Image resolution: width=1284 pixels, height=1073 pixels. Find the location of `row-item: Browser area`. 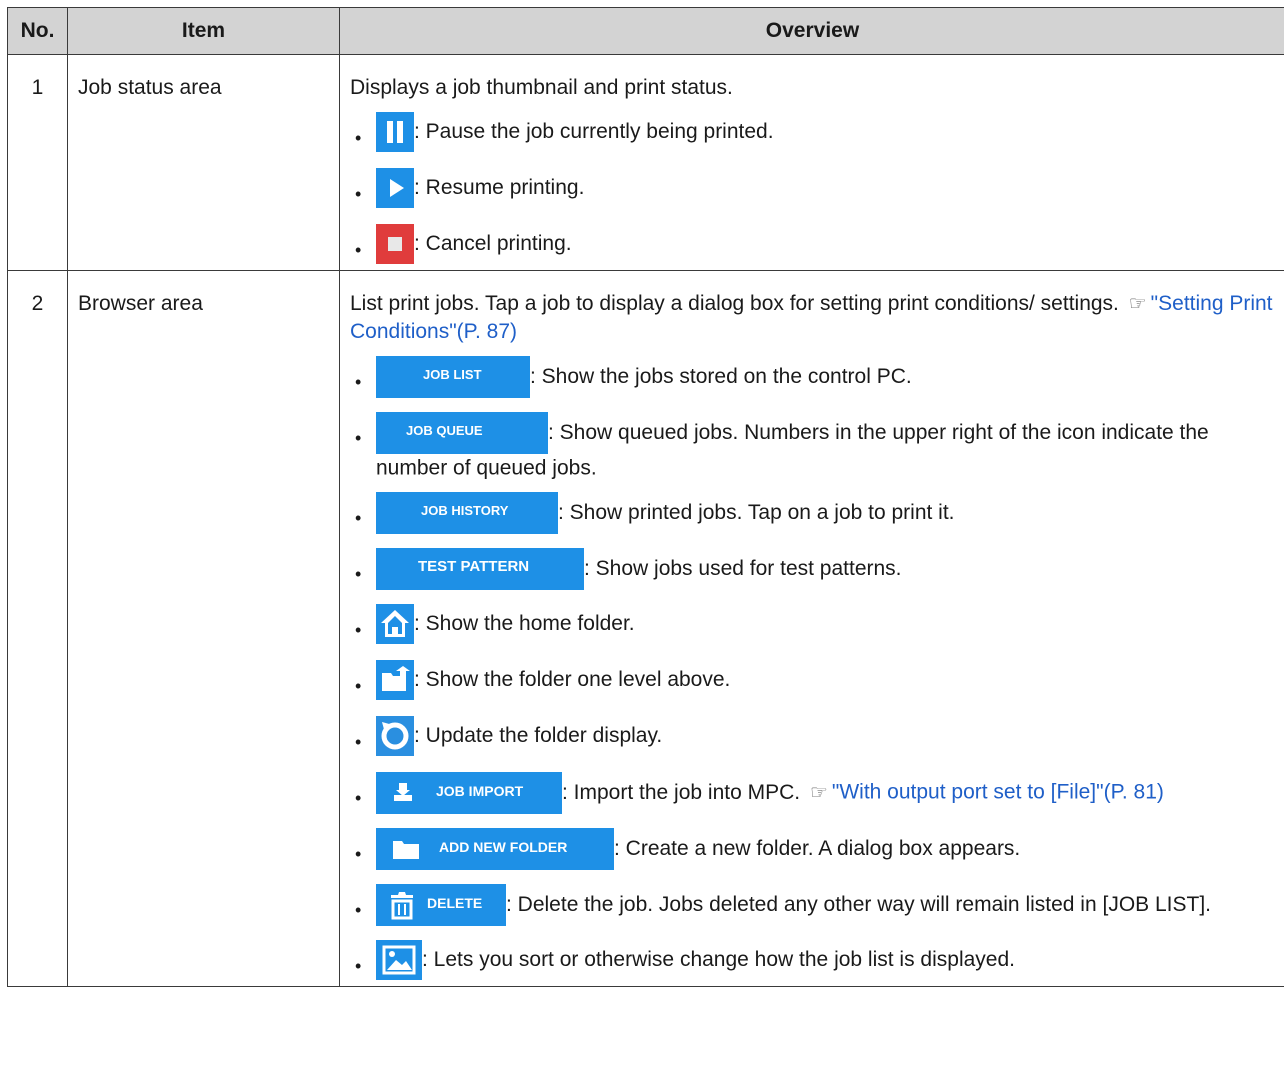

row-item: Browser area is located at coordinates (203, 628).